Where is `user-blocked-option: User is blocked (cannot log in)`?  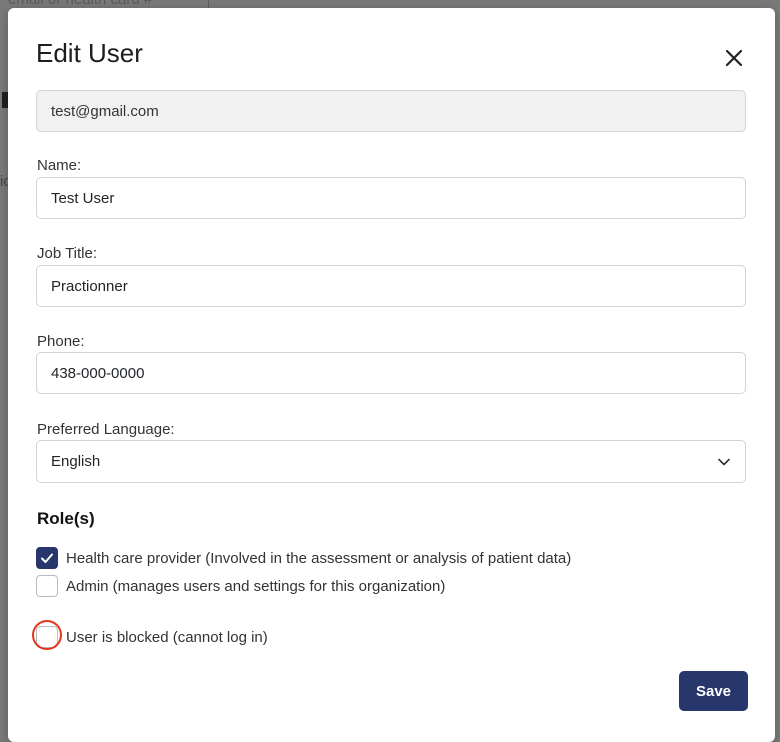 user-blocked-option: User is blocked (cannot log in) is located at coordinates (152, 637).